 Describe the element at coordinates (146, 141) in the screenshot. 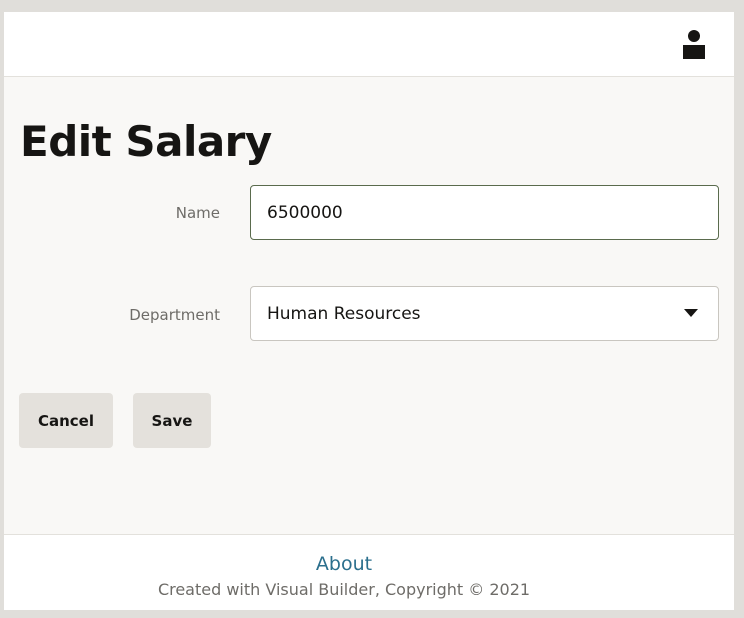

I see `page-title: Edit Salary` at that location.